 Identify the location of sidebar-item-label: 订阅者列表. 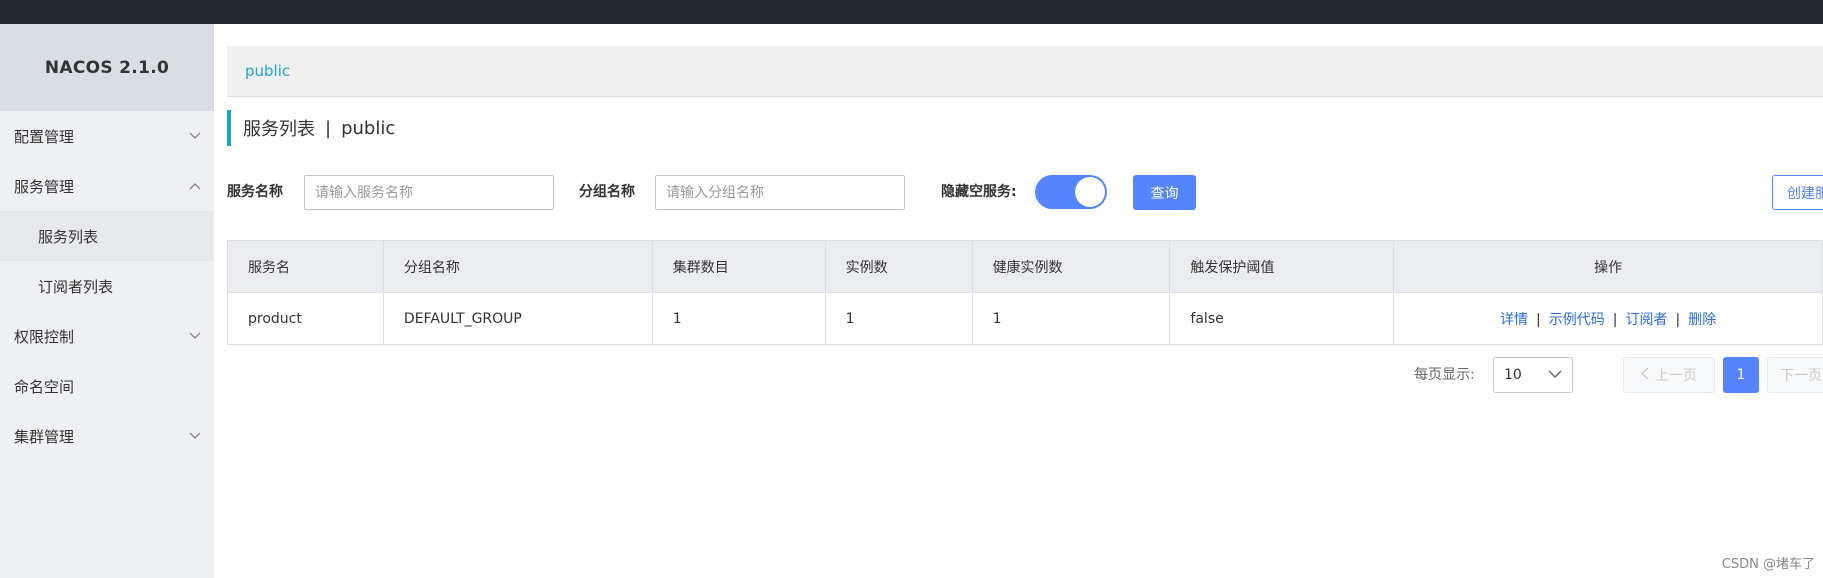
(76, 286).